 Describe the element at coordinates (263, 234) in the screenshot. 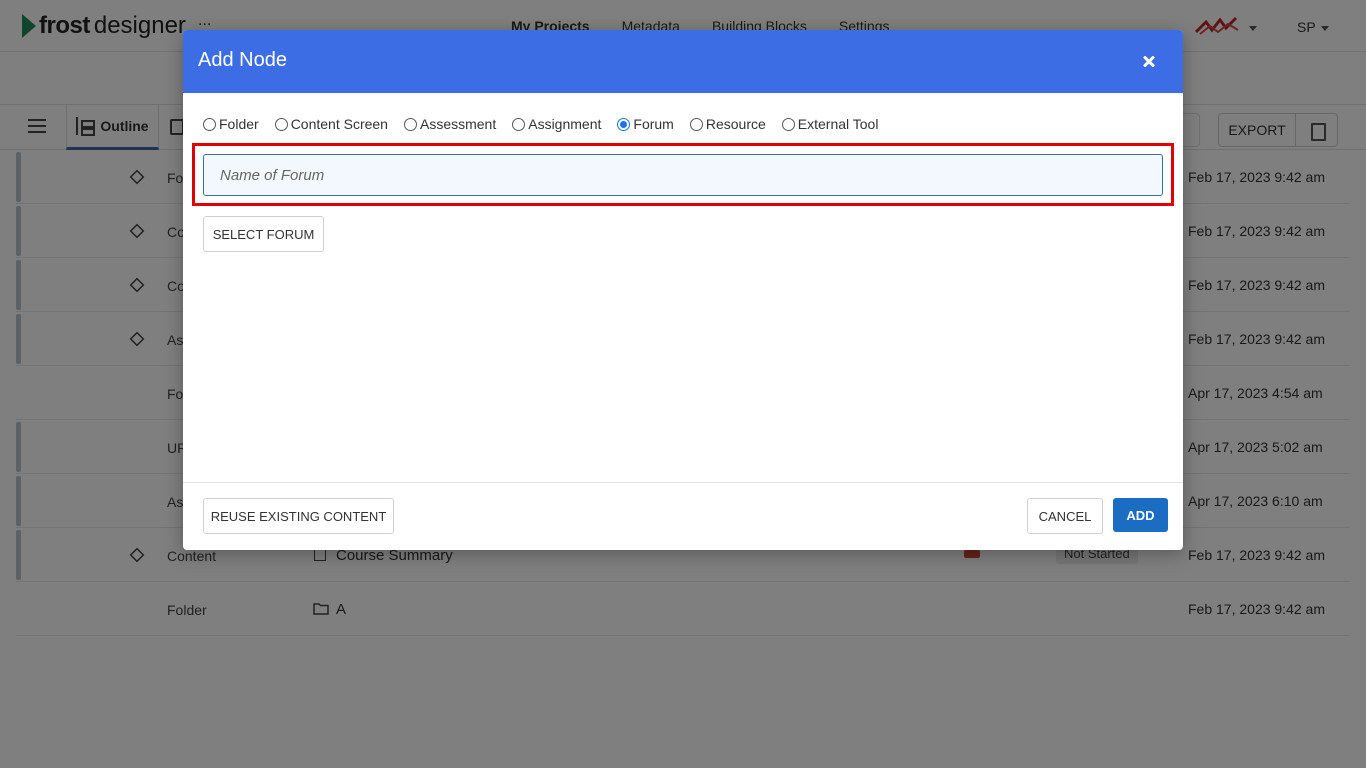

I see `select-forum-button: SELECT FORUM` at that location.